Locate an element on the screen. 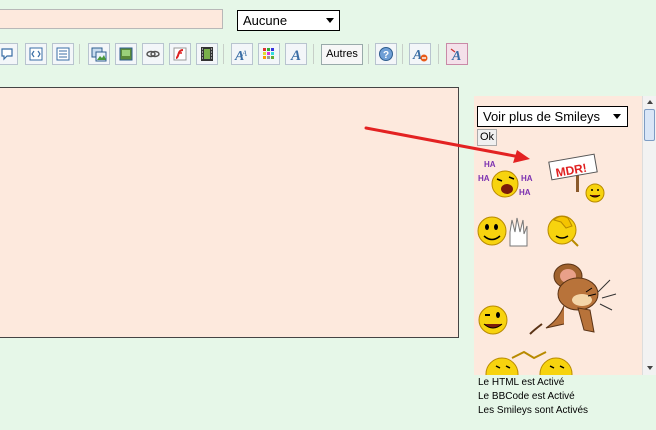 This screenshot has width=656, height=430. bbcode-status-text: Le BBCode est Activé is located at coordinates (526, 396).